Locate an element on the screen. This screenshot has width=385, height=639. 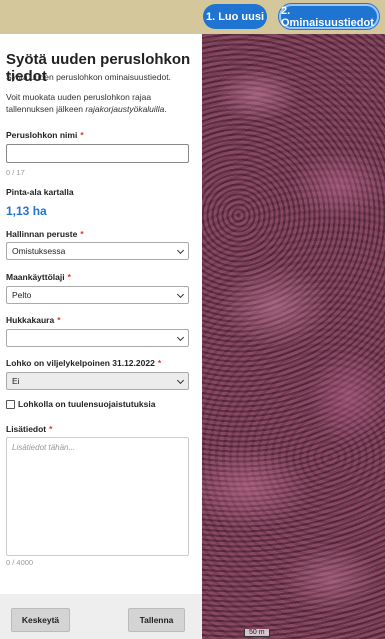
top-bar: 1. Luo uusi 2. Ominaisuustiedot is located at coordinates (192, 17).